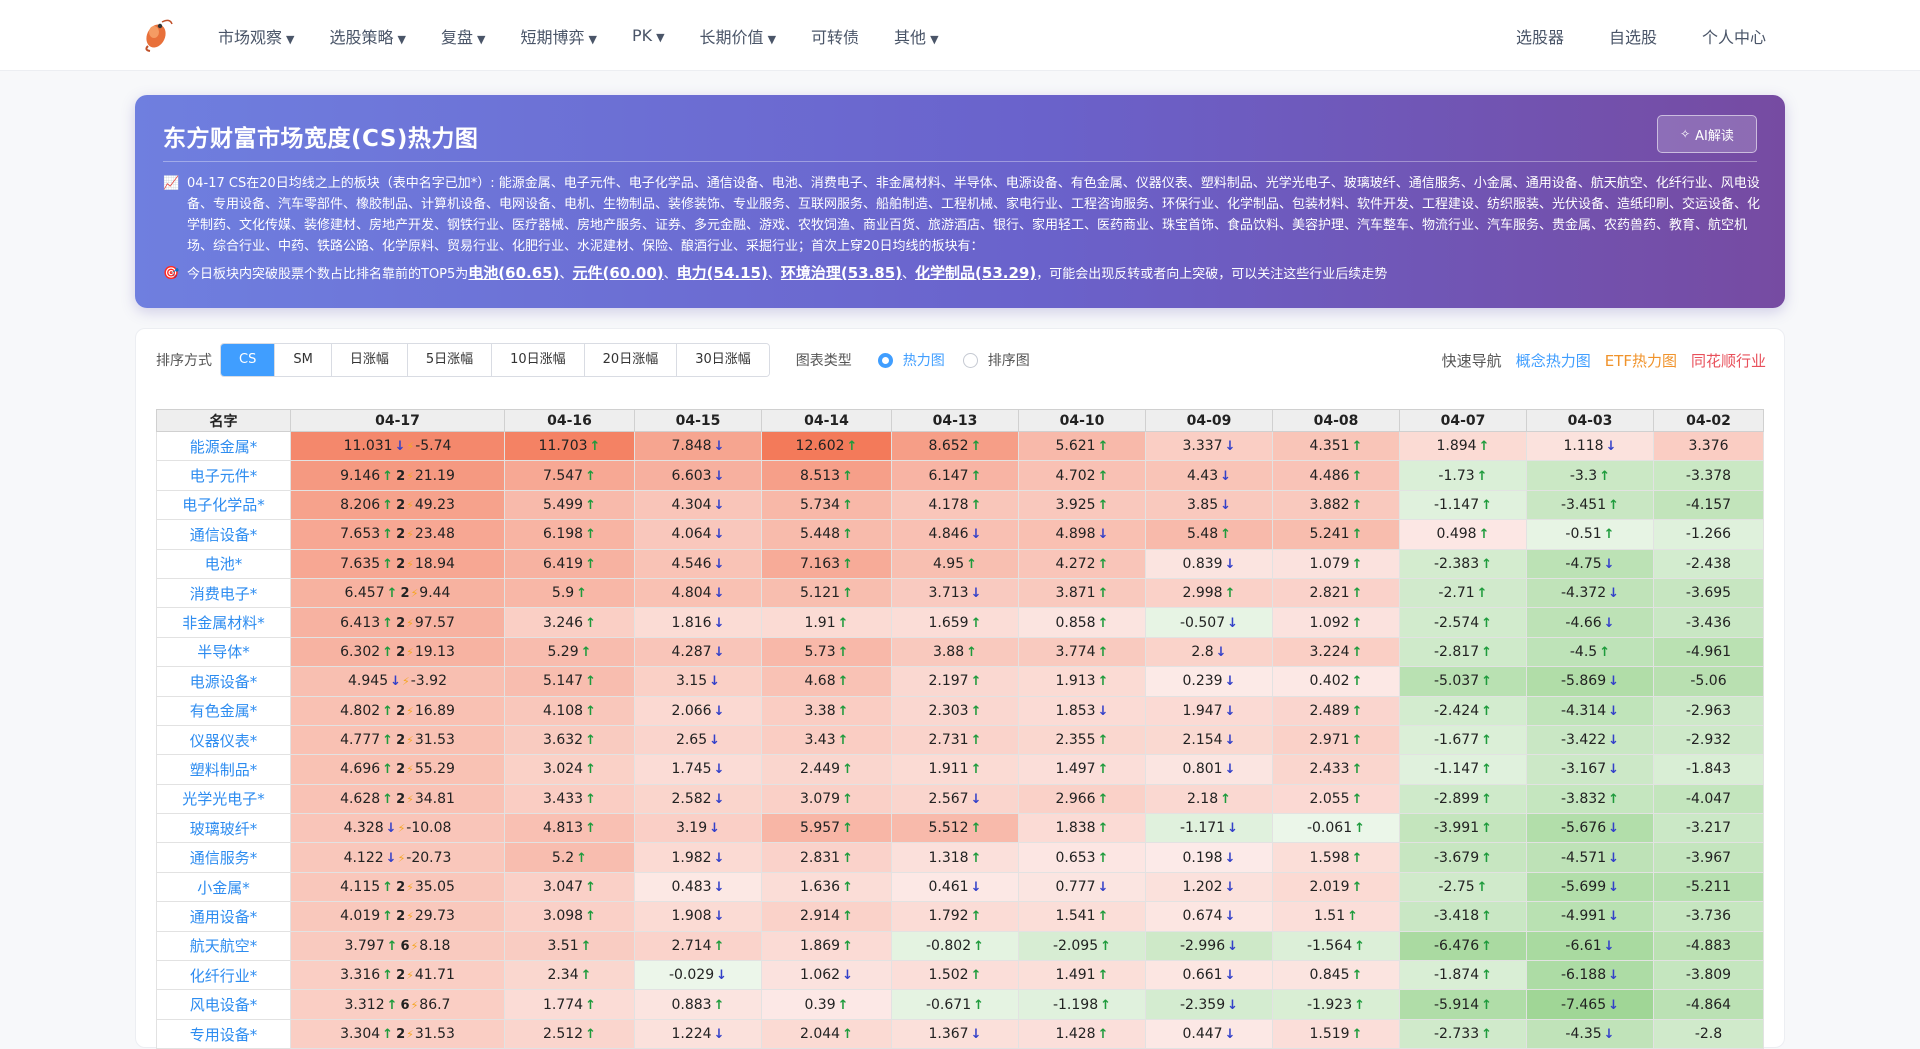 The width and height of the screenshot is (1920, 1049). What do you see at coordinates (223, 622) in the screenshot?
I see `sector-name: 非金属材料*` at bounding box center [223, 622].